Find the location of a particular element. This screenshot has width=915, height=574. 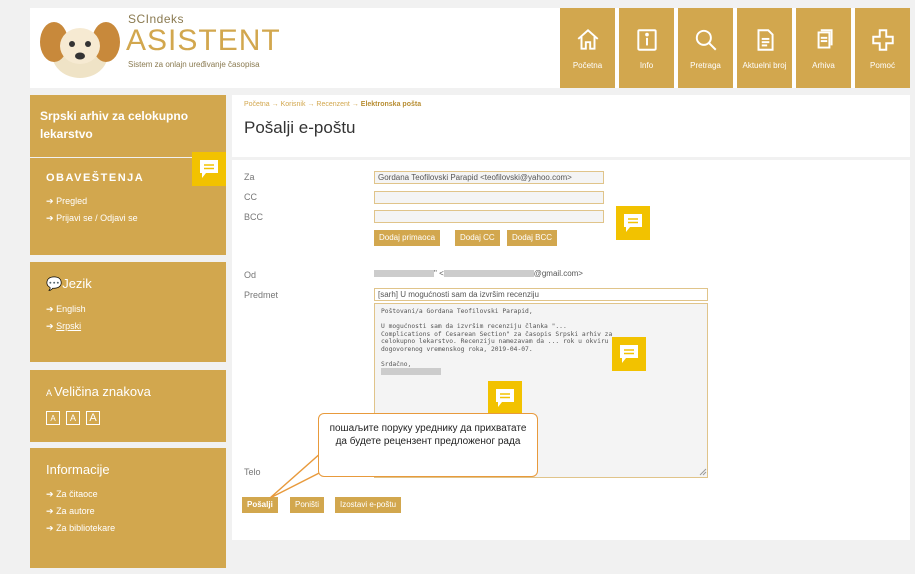

add-recipient-button: Dodaj primaoca is located at coordinates (407, 238).